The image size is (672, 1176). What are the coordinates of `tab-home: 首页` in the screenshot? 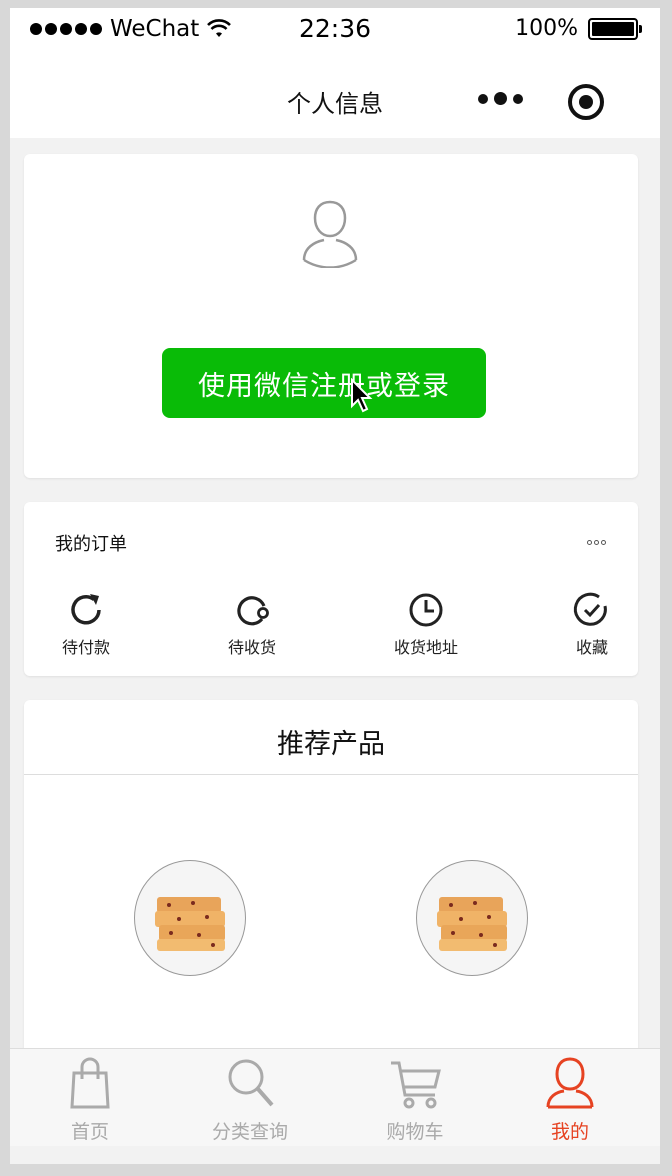 It's located at (90, 1099).